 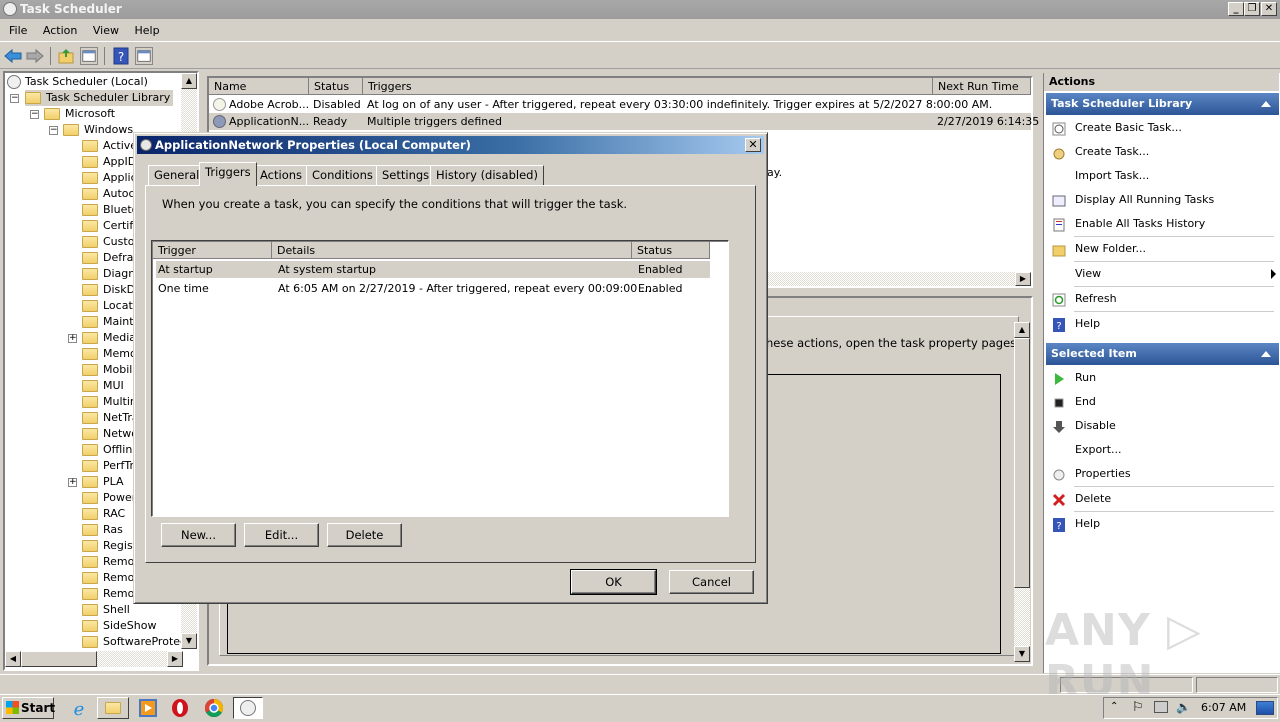 What do you see at coordinates (1114, 706) in the screenshot?
I see `show-hidden-icons-icon: ⌃` at bounding box center [1114, 706].